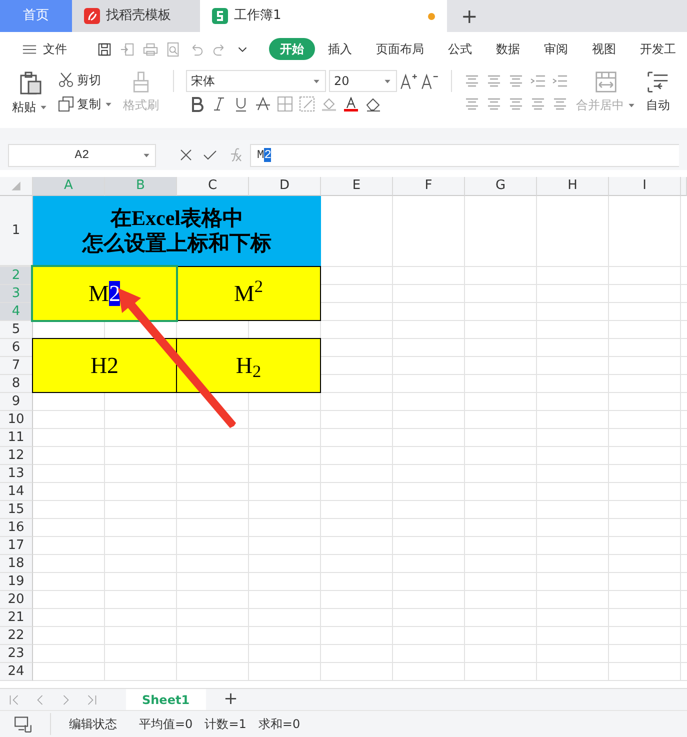  Describe the element at coordinates (14, 700) in the screenshot. I see `first-sheet-icon` at that location.